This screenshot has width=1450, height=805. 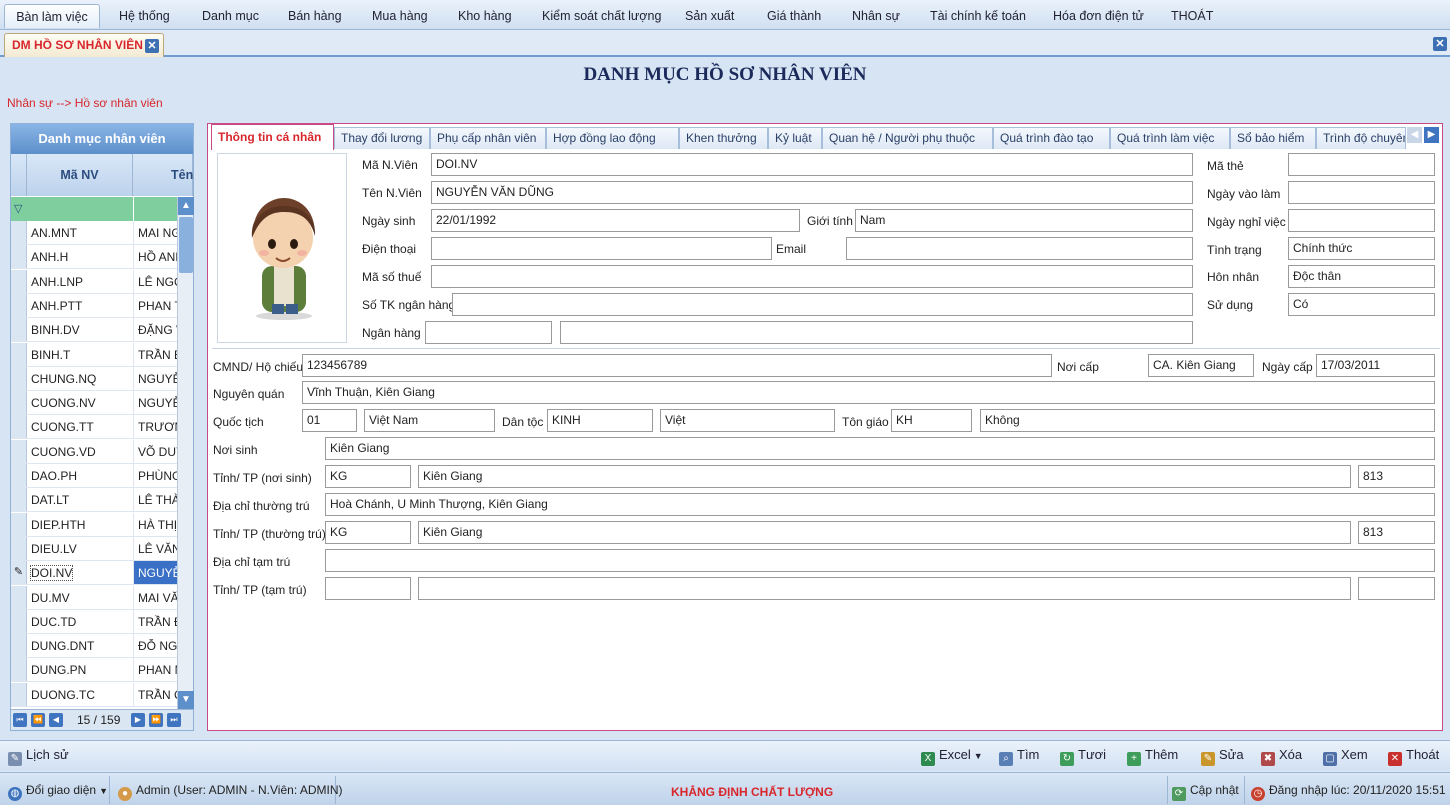 What do you see at coordinates (1206, 790) in the screenshot?
I see `update-button: ⟳ Cập nhật` at bounding box center [1206, 790].